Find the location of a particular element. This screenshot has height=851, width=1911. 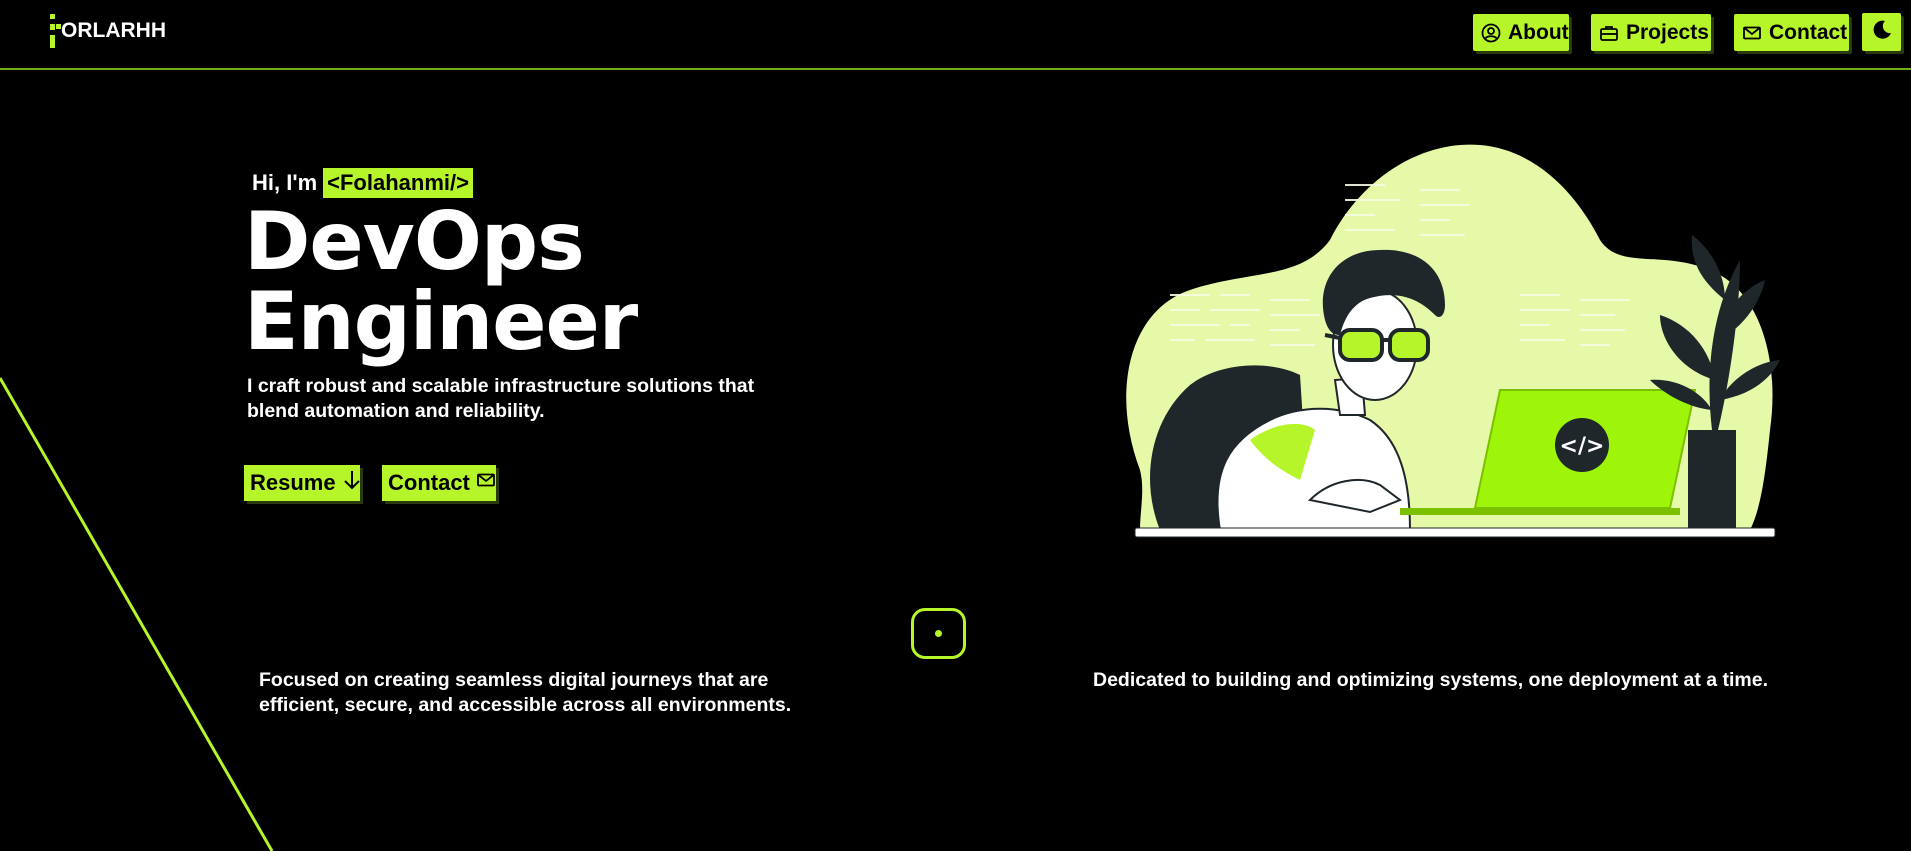

resume-label: Resume is located at coordinates (293, 482).